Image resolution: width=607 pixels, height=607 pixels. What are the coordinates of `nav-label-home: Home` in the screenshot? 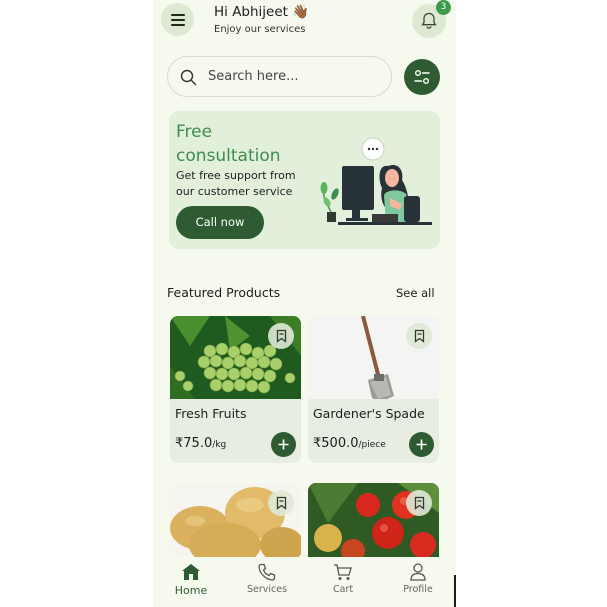 It's located at (191, 590).